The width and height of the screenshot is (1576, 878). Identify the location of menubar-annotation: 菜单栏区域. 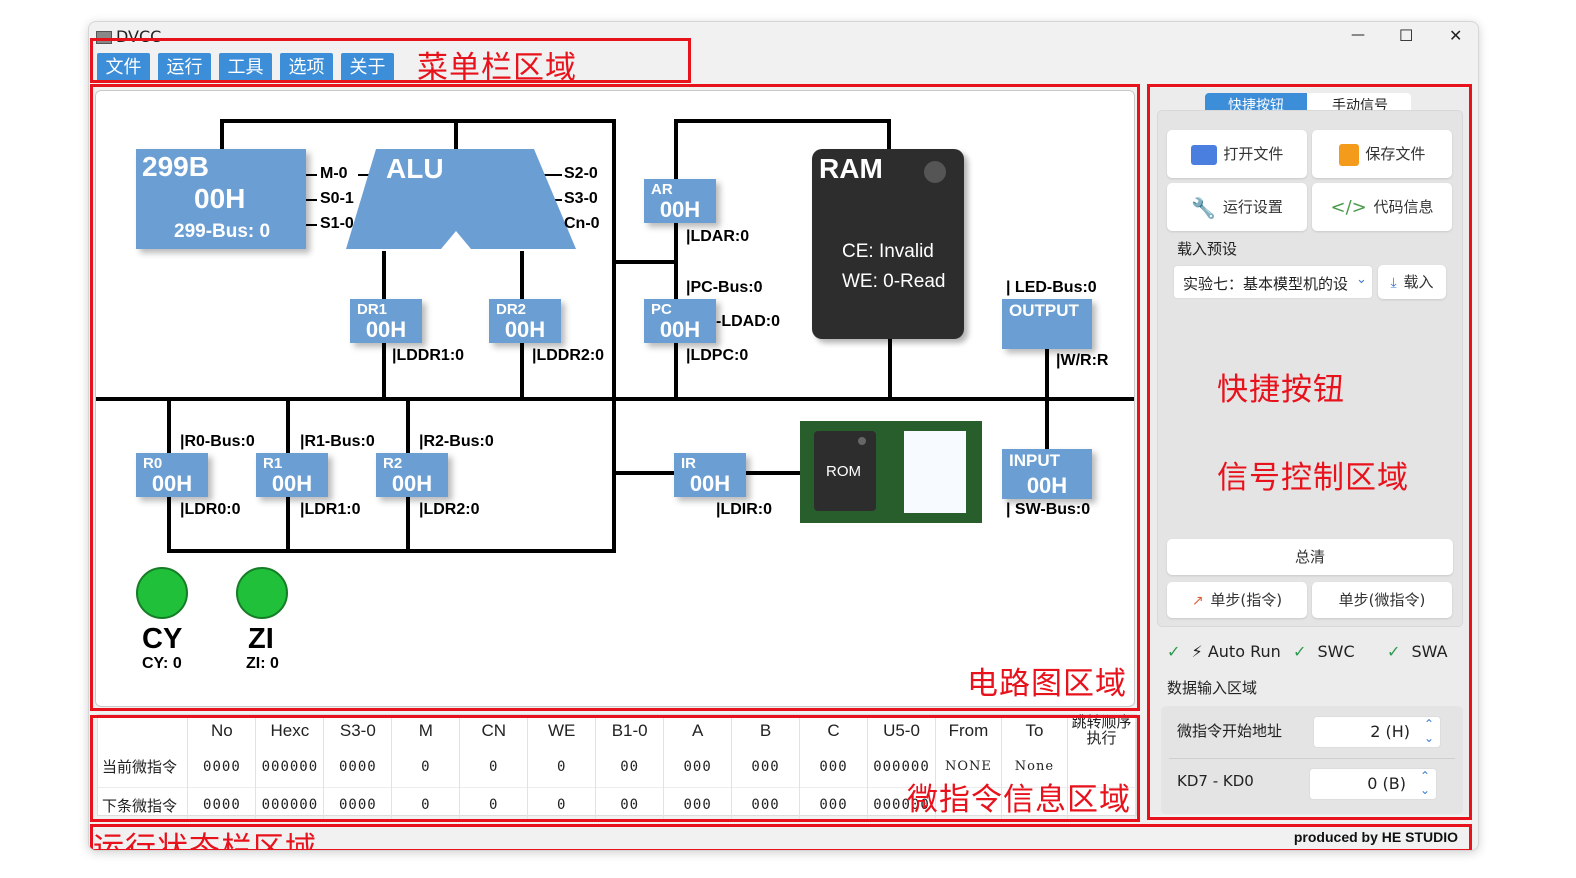
(497, 68).